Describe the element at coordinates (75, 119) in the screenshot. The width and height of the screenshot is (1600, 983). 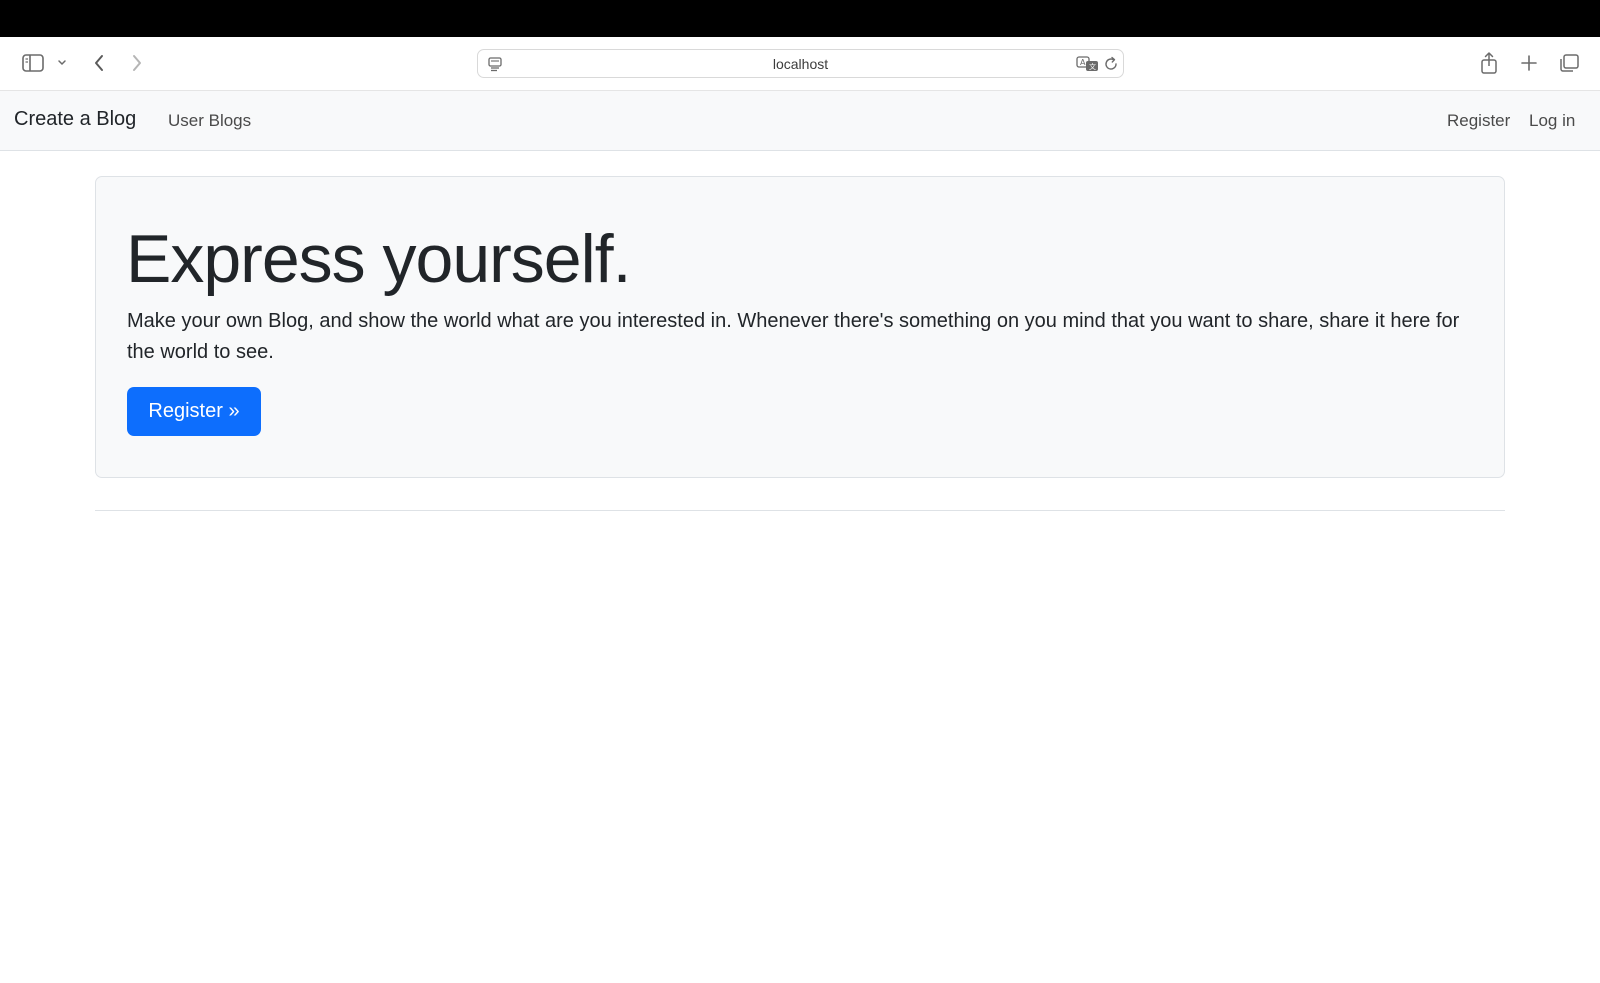
I see `navbar-brand: Create a Blog` at that location.